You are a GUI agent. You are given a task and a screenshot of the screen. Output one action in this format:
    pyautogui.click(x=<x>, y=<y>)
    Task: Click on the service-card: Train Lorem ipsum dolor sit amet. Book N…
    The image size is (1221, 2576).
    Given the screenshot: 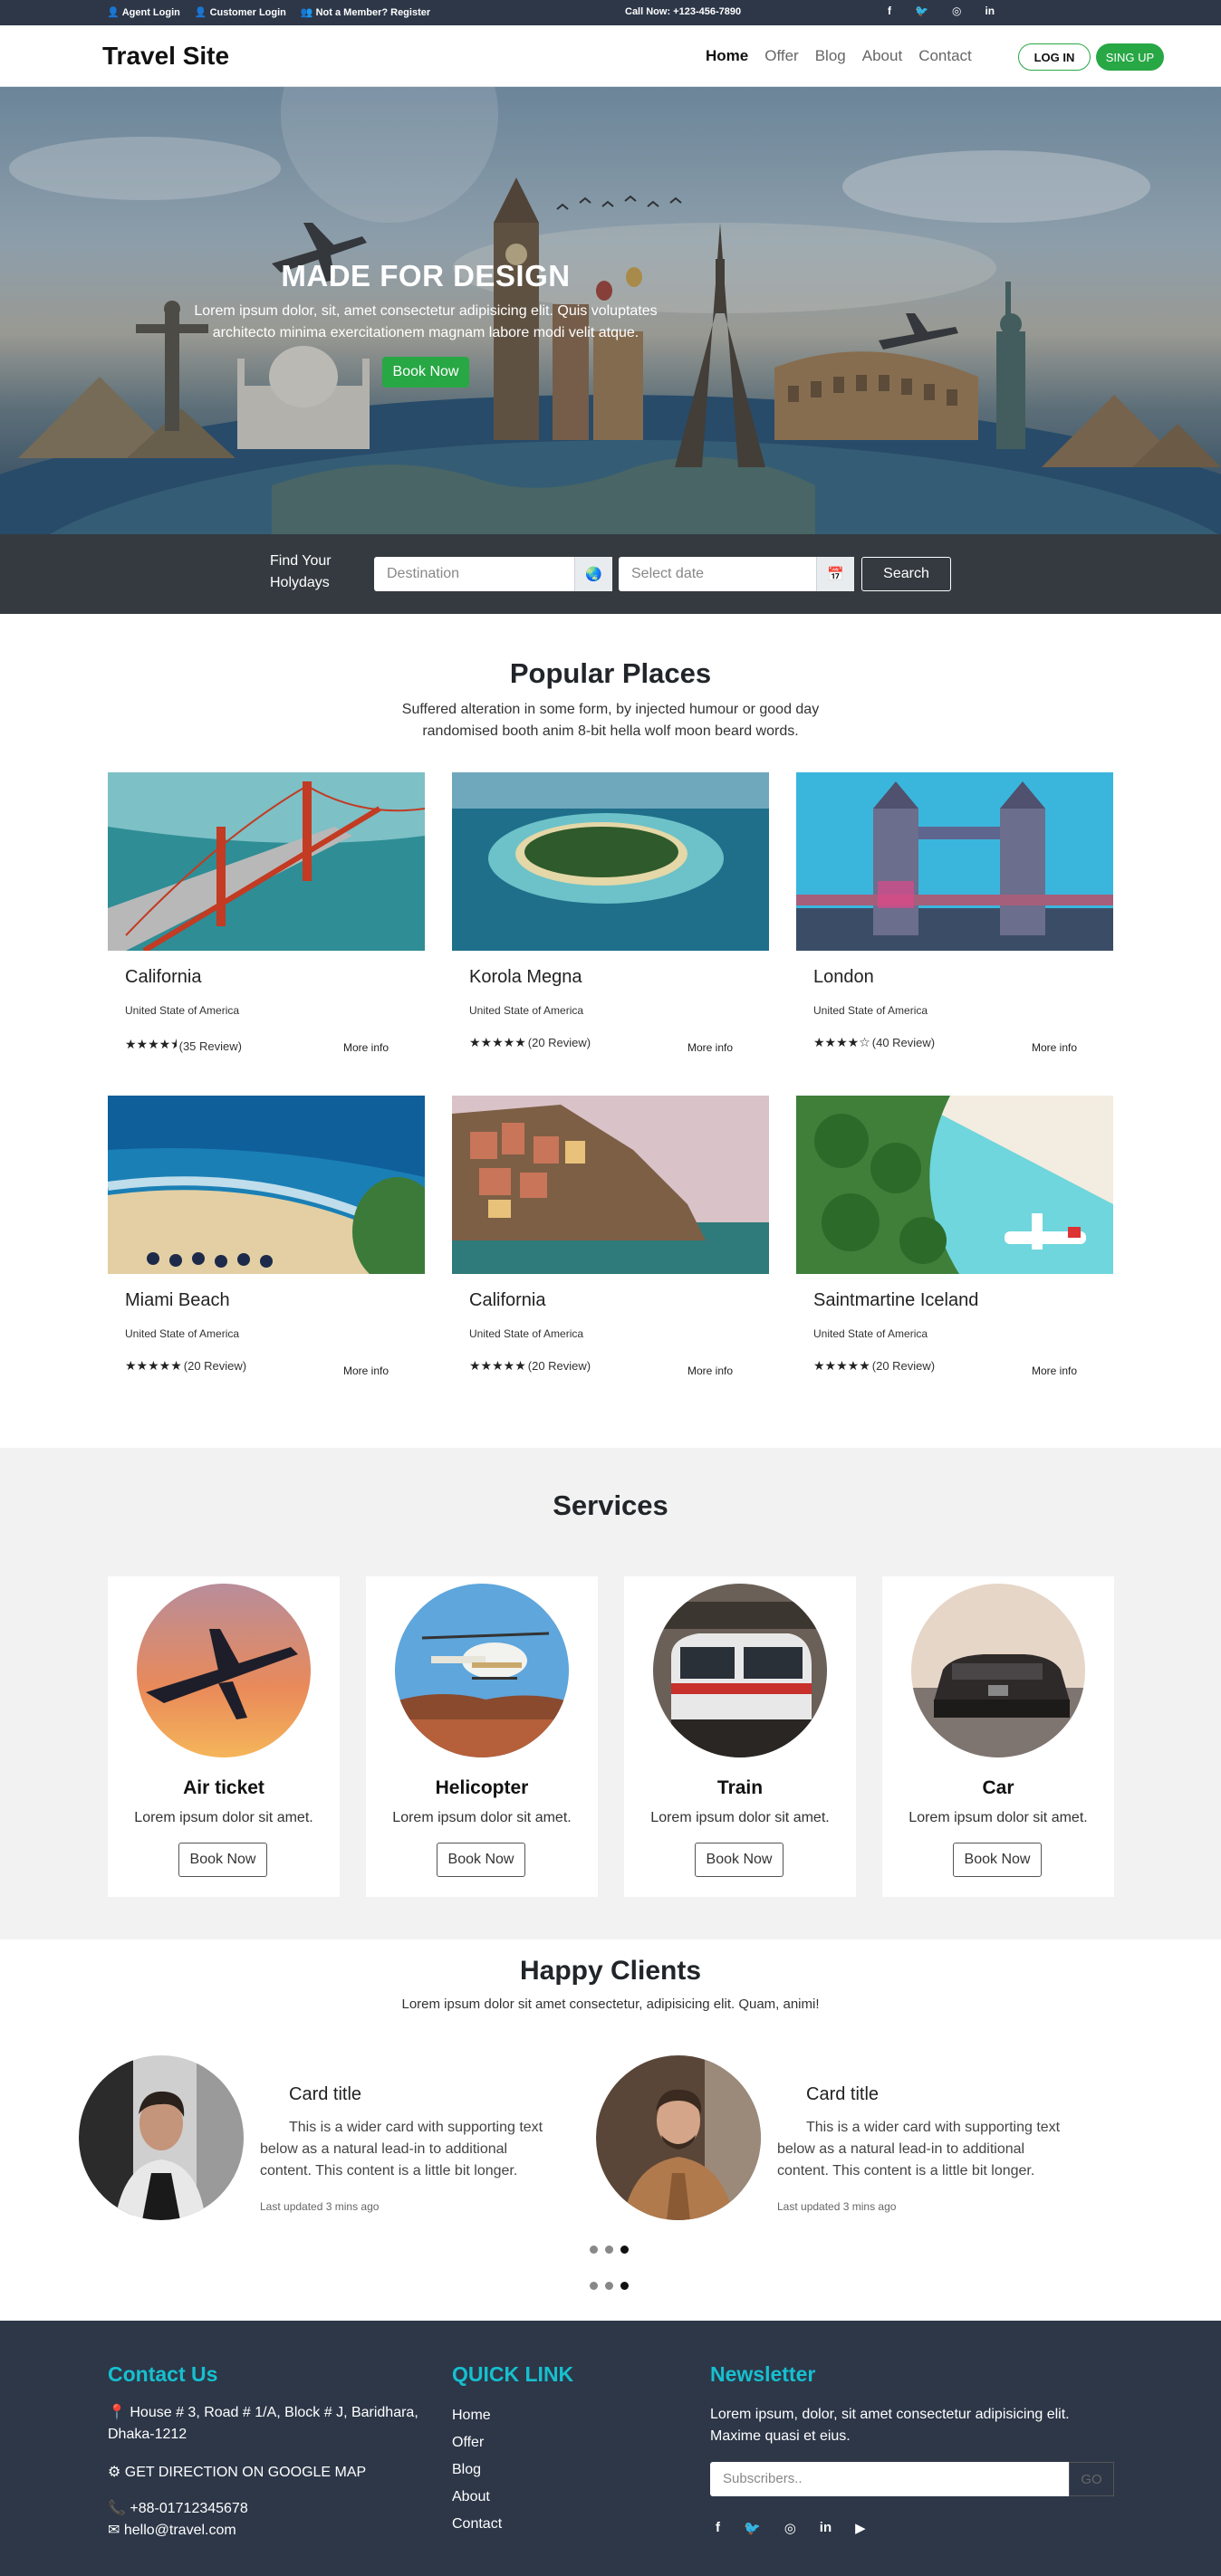 What is the action you would take?
    pyautogui.click(x=740, y=1736)
    